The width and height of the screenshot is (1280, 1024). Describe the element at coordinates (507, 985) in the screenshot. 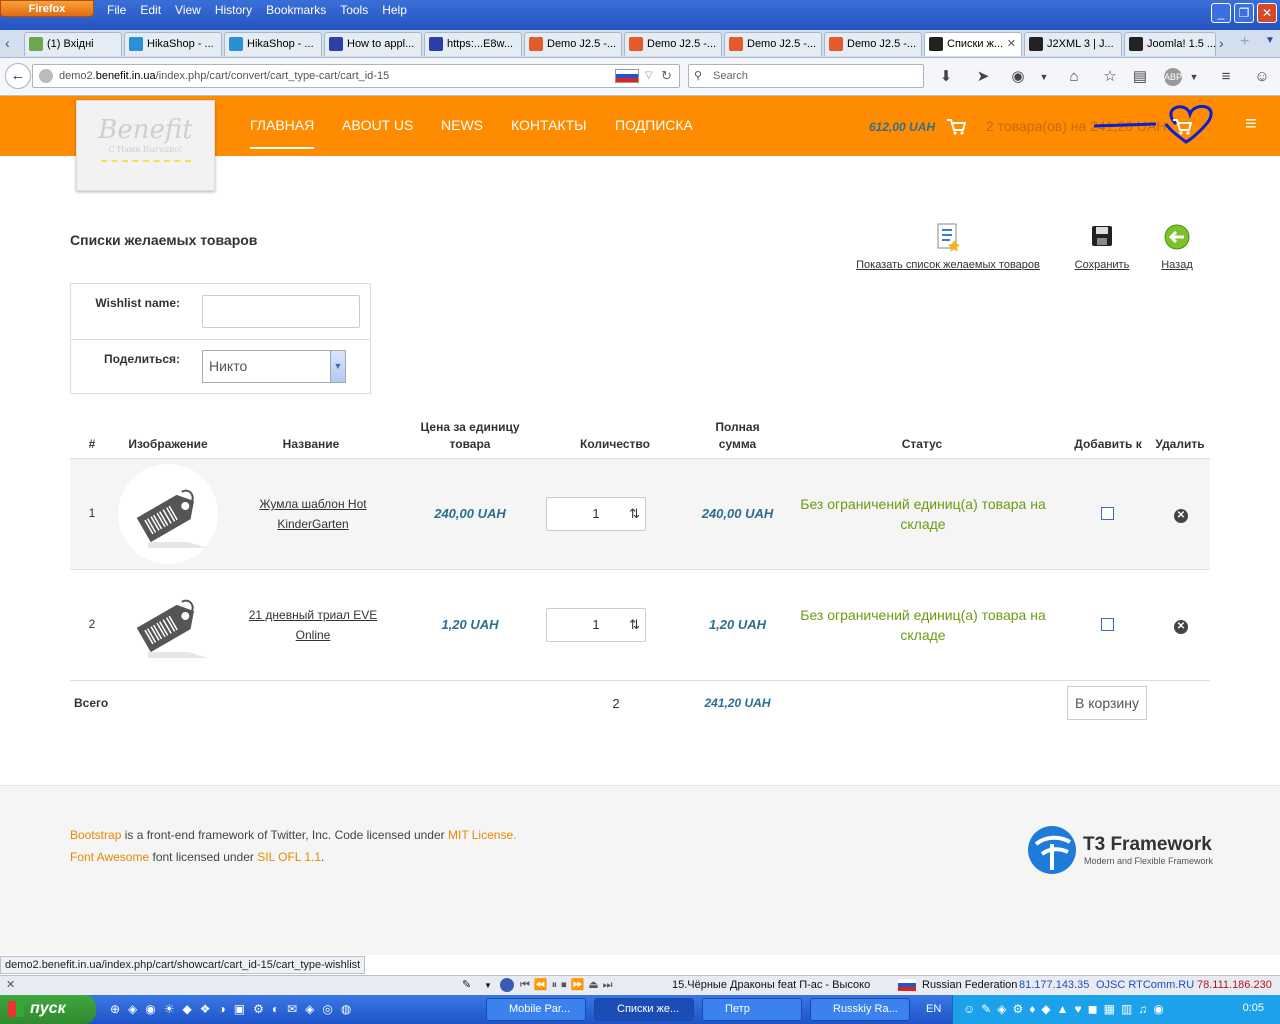

I see `globe-icon` at that location.